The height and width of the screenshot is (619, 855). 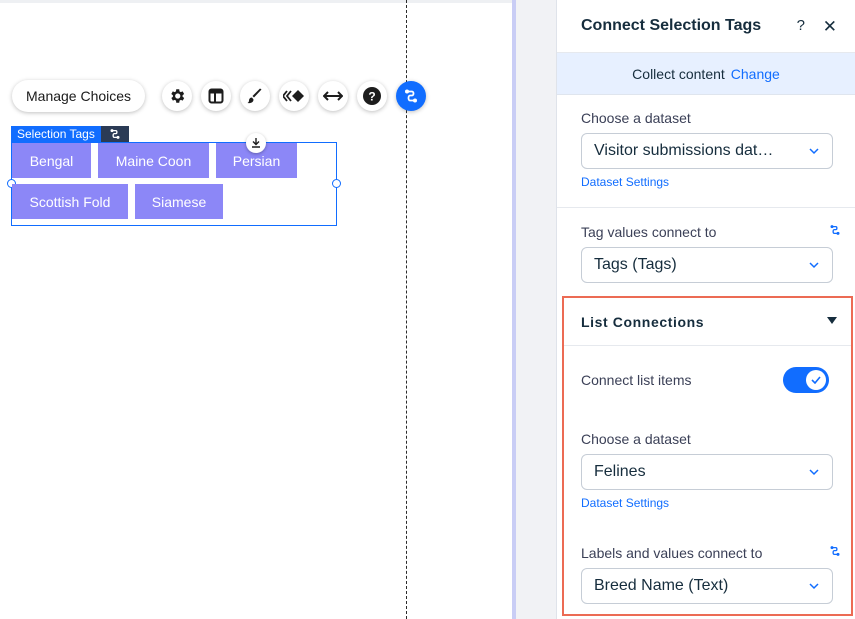 I want to click on element-name-label: Selection Tags, so click(x=70, y=134).